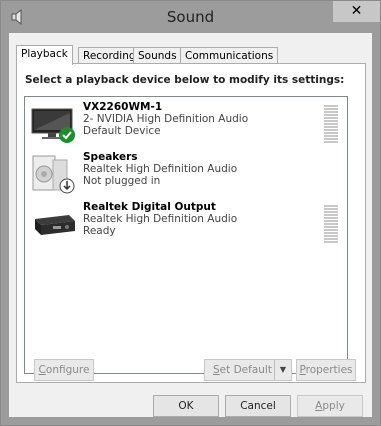  Describe the element at coordinates (166, 119) in the screenshot. I see `device-driver: 2- NVIDIA High Definition Audio` at that location.